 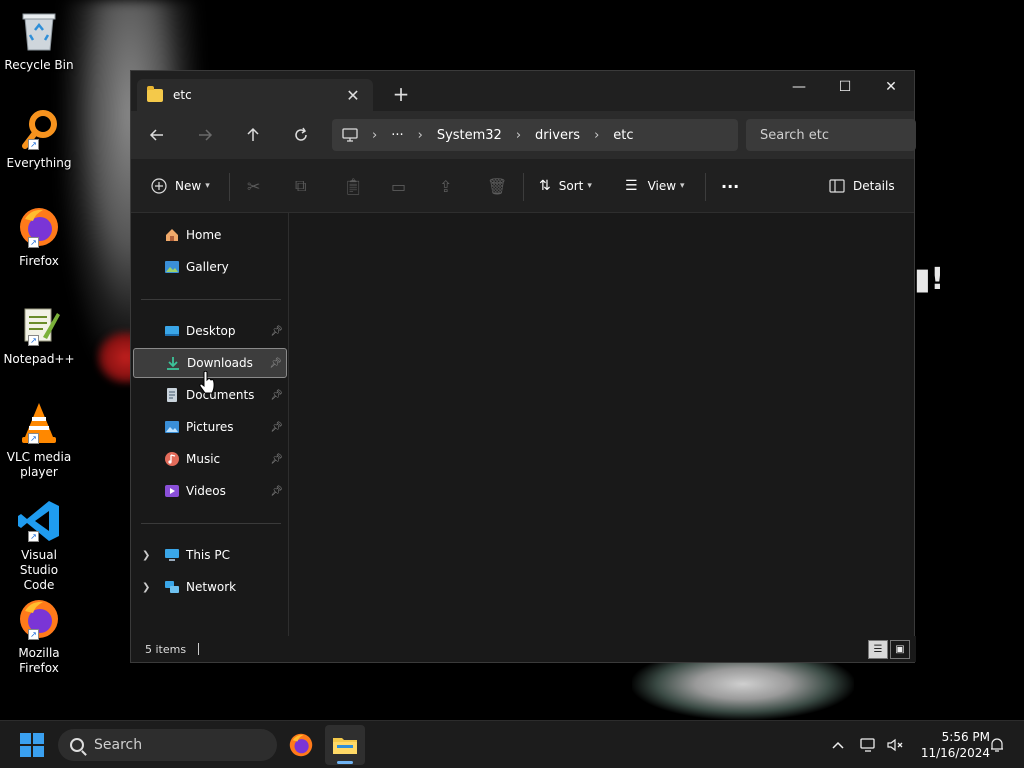 I want to click on desktop-icon-vlc: ↗ VLC media player, so click(x=39, y=440).